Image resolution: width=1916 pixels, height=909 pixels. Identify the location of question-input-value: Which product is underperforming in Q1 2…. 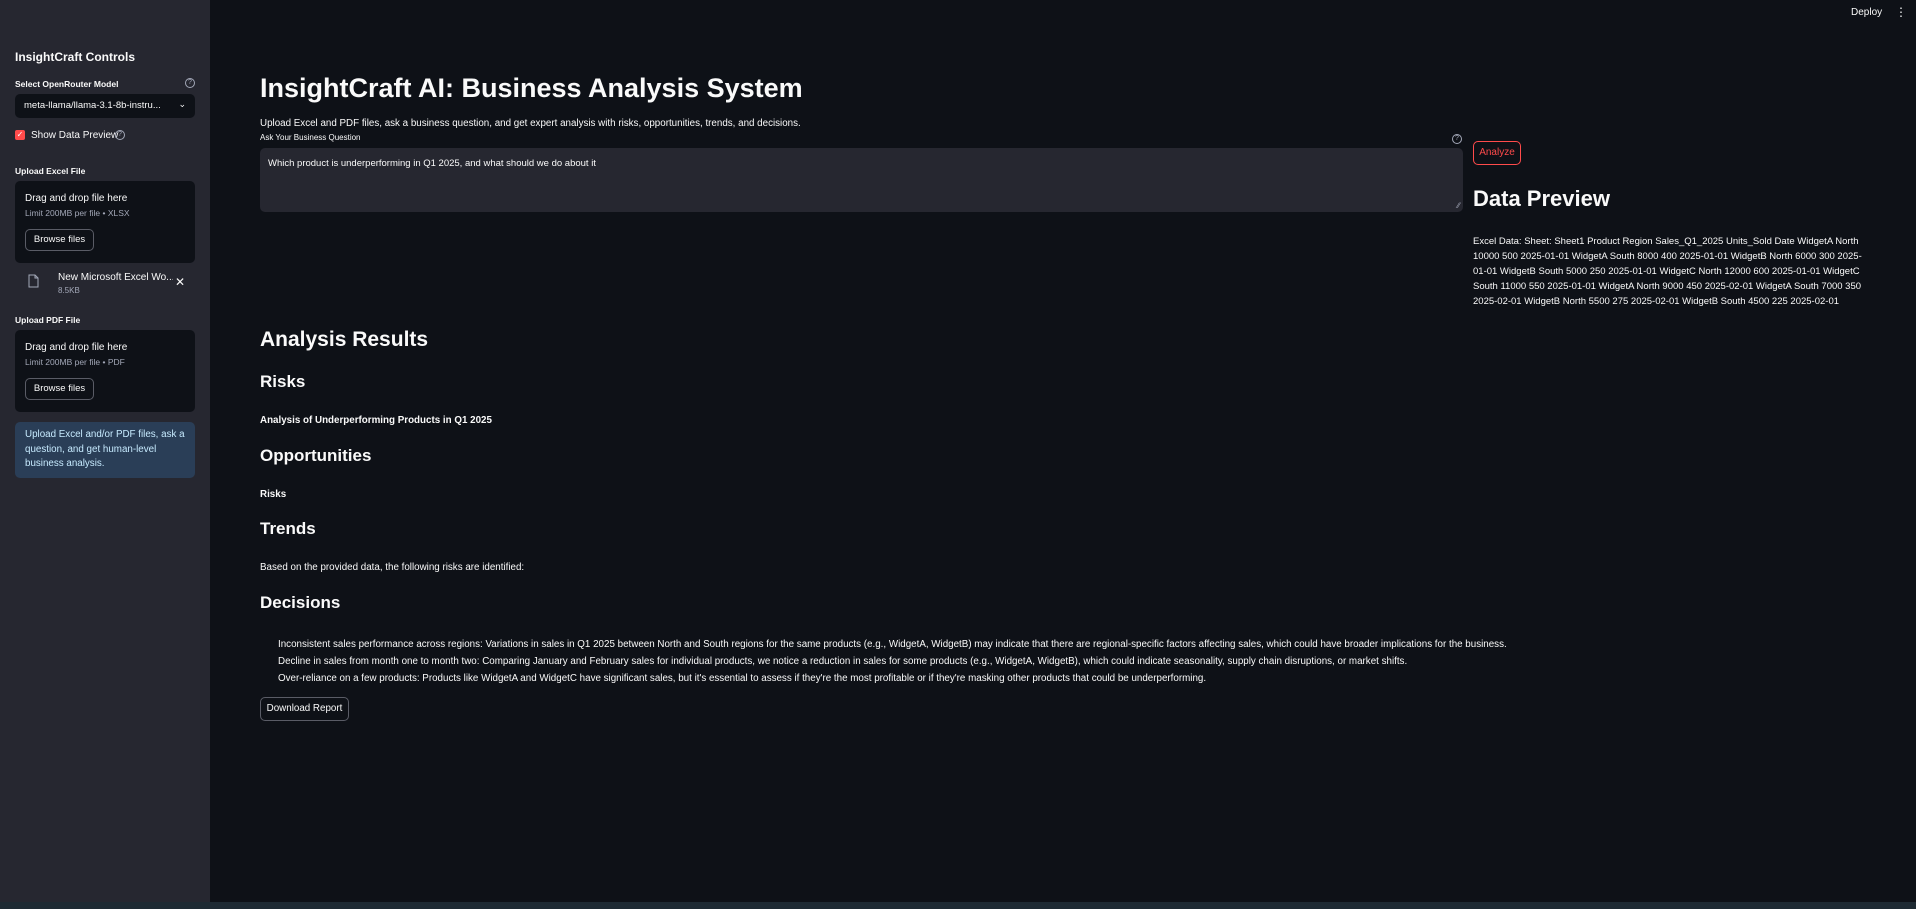
(432, 163).